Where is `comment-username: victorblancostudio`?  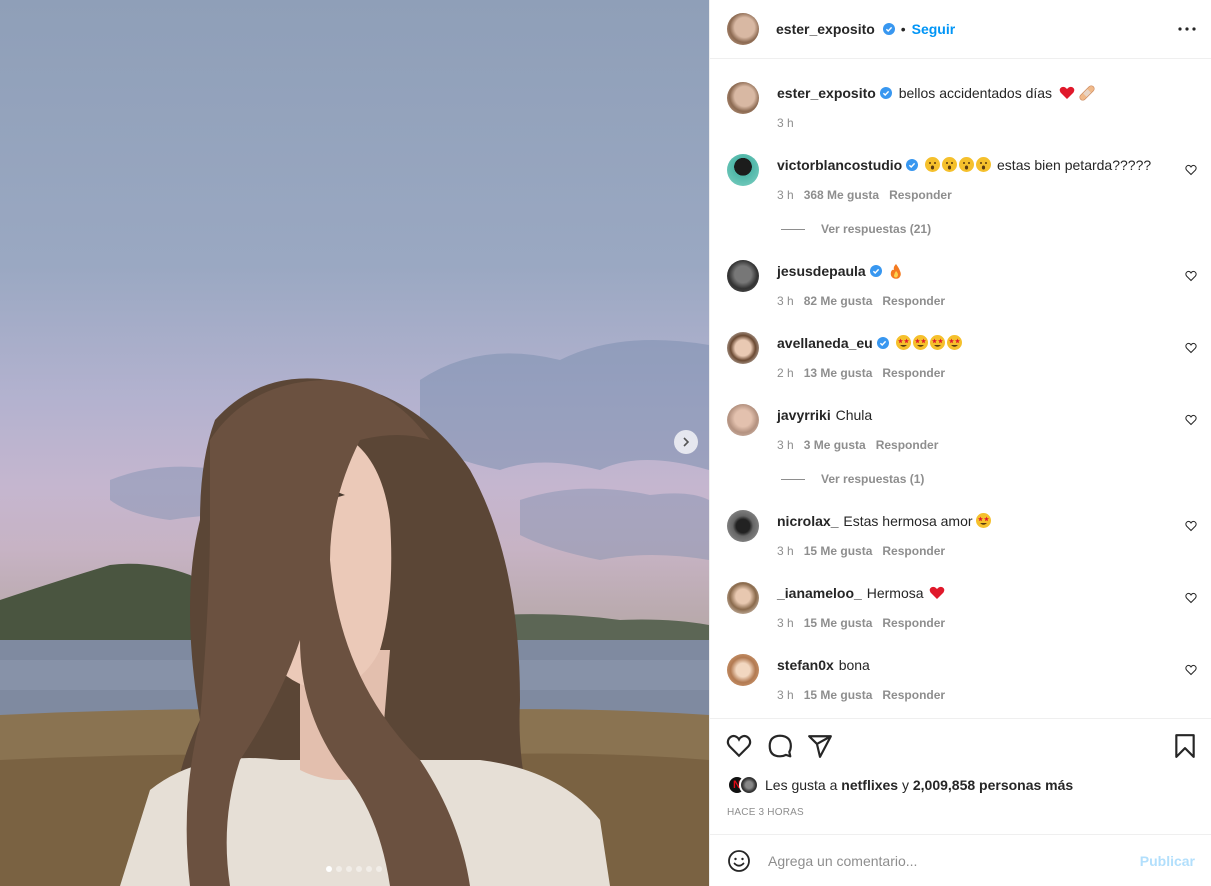 comment-username: victorblancostudio is located at coordinates (839, 165).